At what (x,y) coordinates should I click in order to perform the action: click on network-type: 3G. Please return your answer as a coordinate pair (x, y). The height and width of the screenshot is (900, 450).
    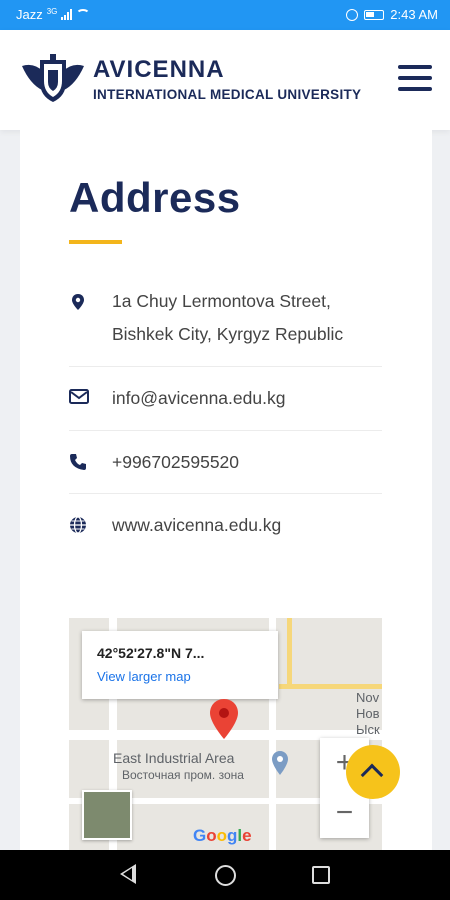
    Looking at the image, I should click on (52, 11).